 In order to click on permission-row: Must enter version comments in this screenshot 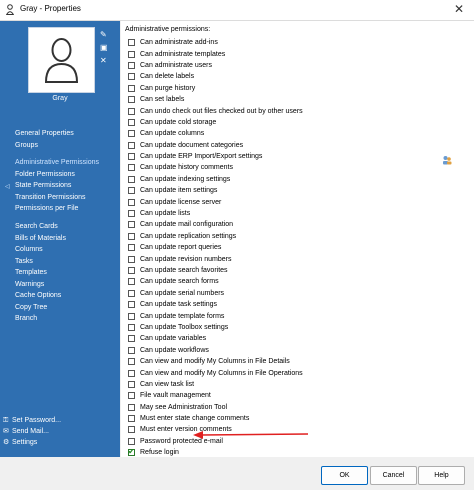, I will do `click(253, 429)`.